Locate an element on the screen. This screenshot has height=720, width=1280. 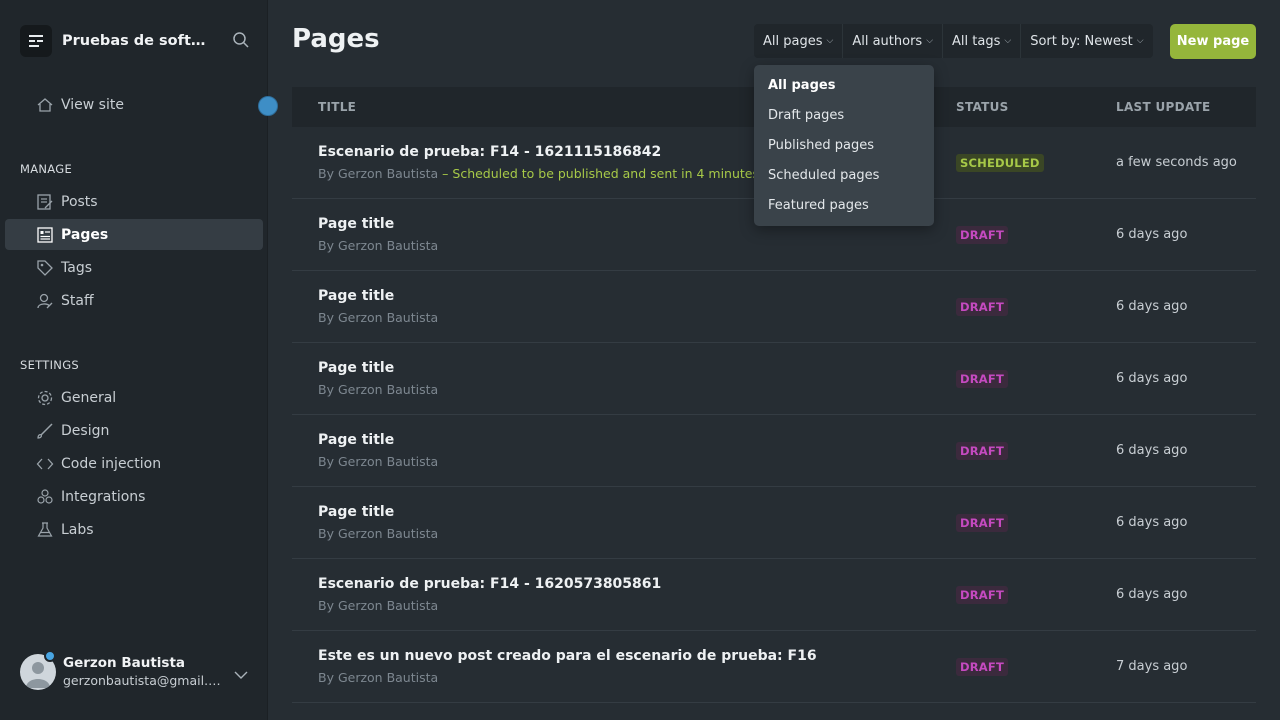
page-type-filter: All pages ⌵ is located at coordinates (799, 41).